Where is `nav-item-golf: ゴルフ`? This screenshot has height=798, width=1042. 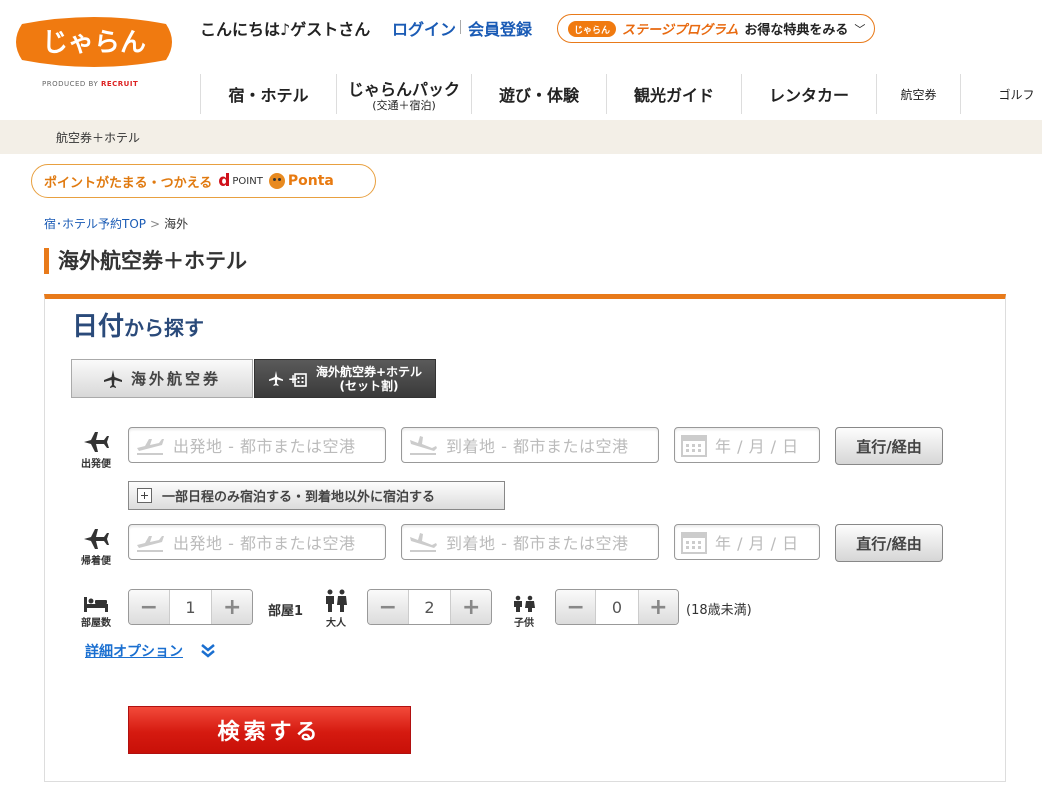
nav-item-golf: ゴルフ is located at coordinates (1001, 94).